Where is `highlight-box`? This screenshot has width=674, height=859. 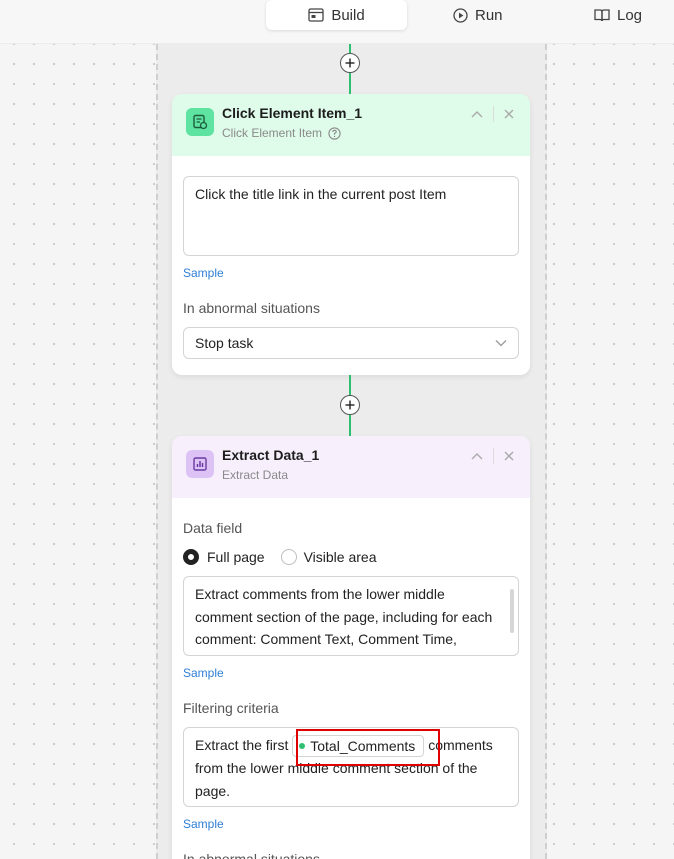 highlight-box is located at coordinates (368, 747).